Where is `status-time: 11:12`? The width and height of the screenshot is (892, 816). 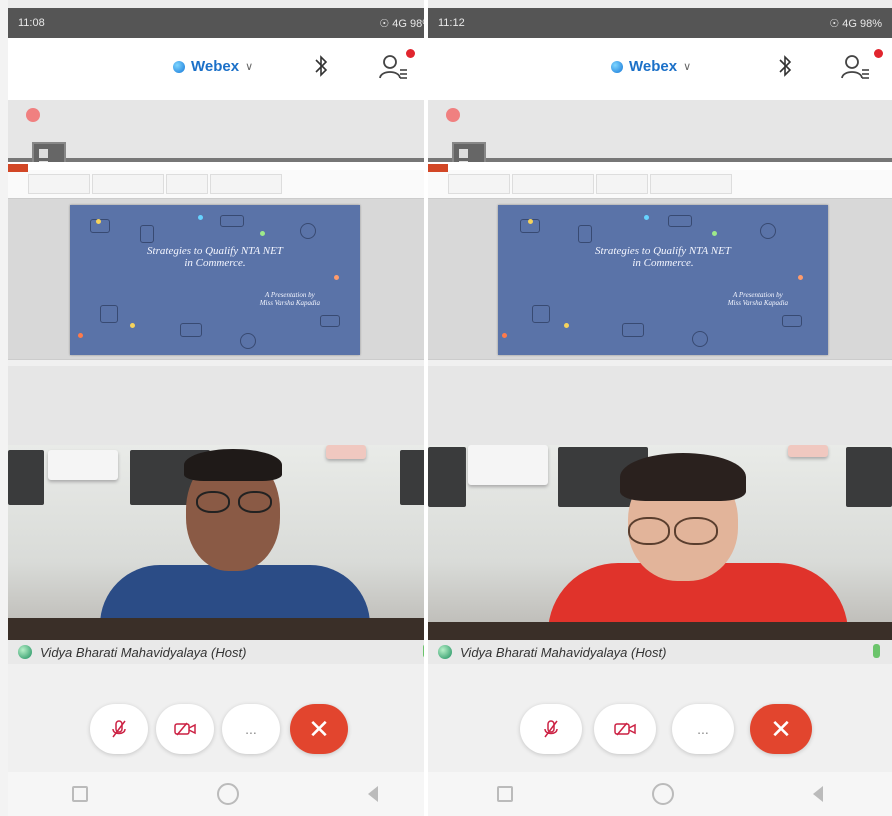 status-time: 11:12 is located at coordinates (451, 23).